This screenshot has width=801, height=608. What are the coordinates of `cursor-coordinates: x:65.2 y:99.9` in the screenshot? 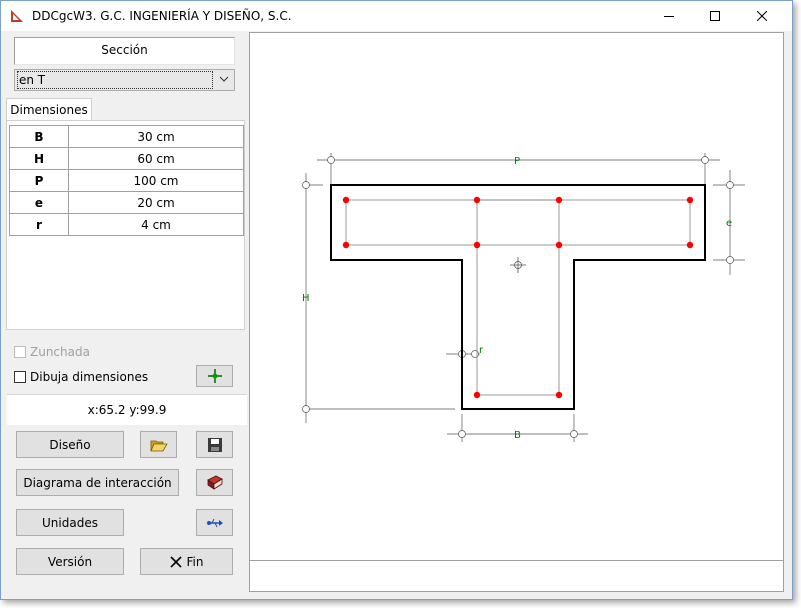 It's located at (127, 409).